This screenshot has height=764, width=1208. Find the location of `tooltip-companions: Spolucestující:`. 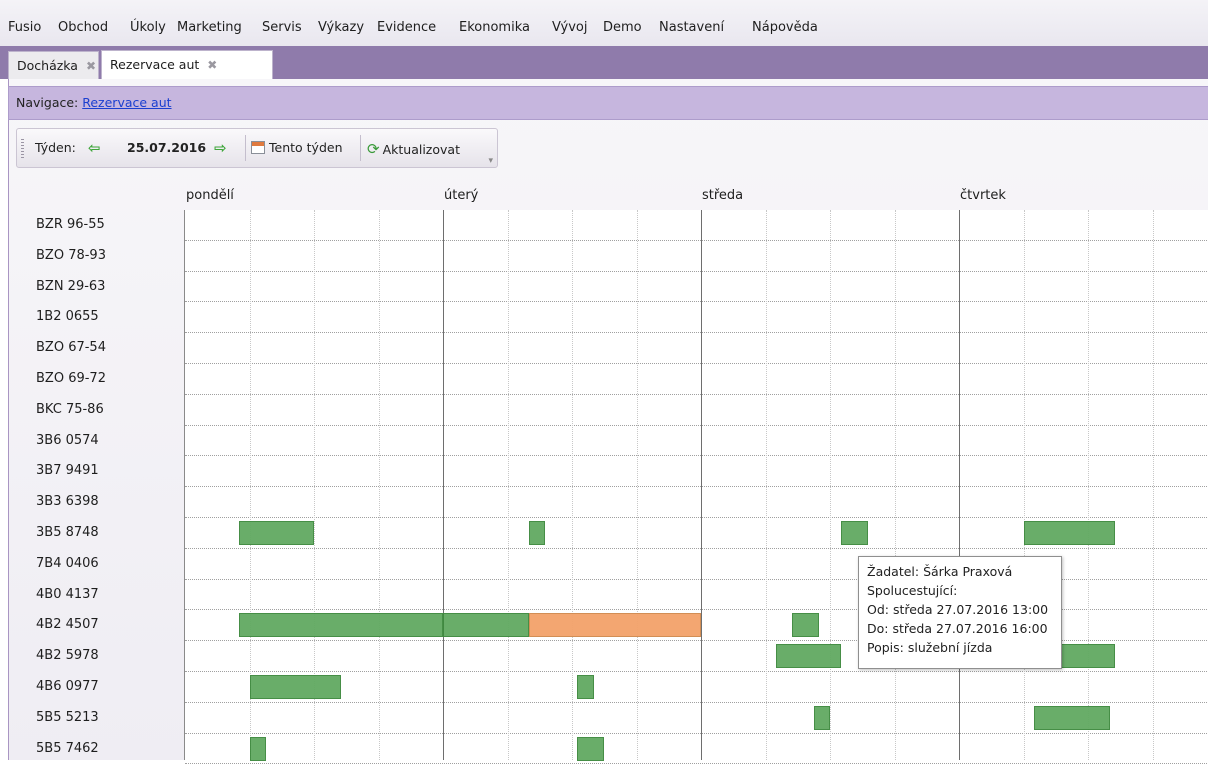

tooltip-companions: Spolucestující: is located at coordinates (912, 590).